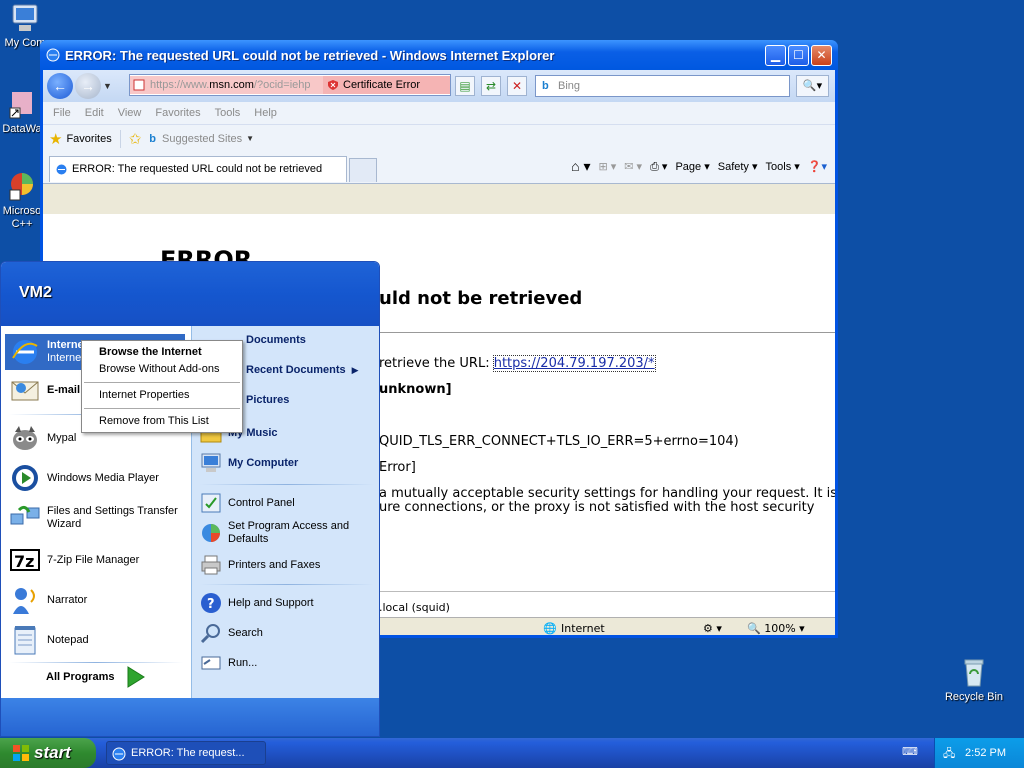  Describe the element at coordinates (798, 55) in the screenshot. I see `maximize-button: ☐` at that location.